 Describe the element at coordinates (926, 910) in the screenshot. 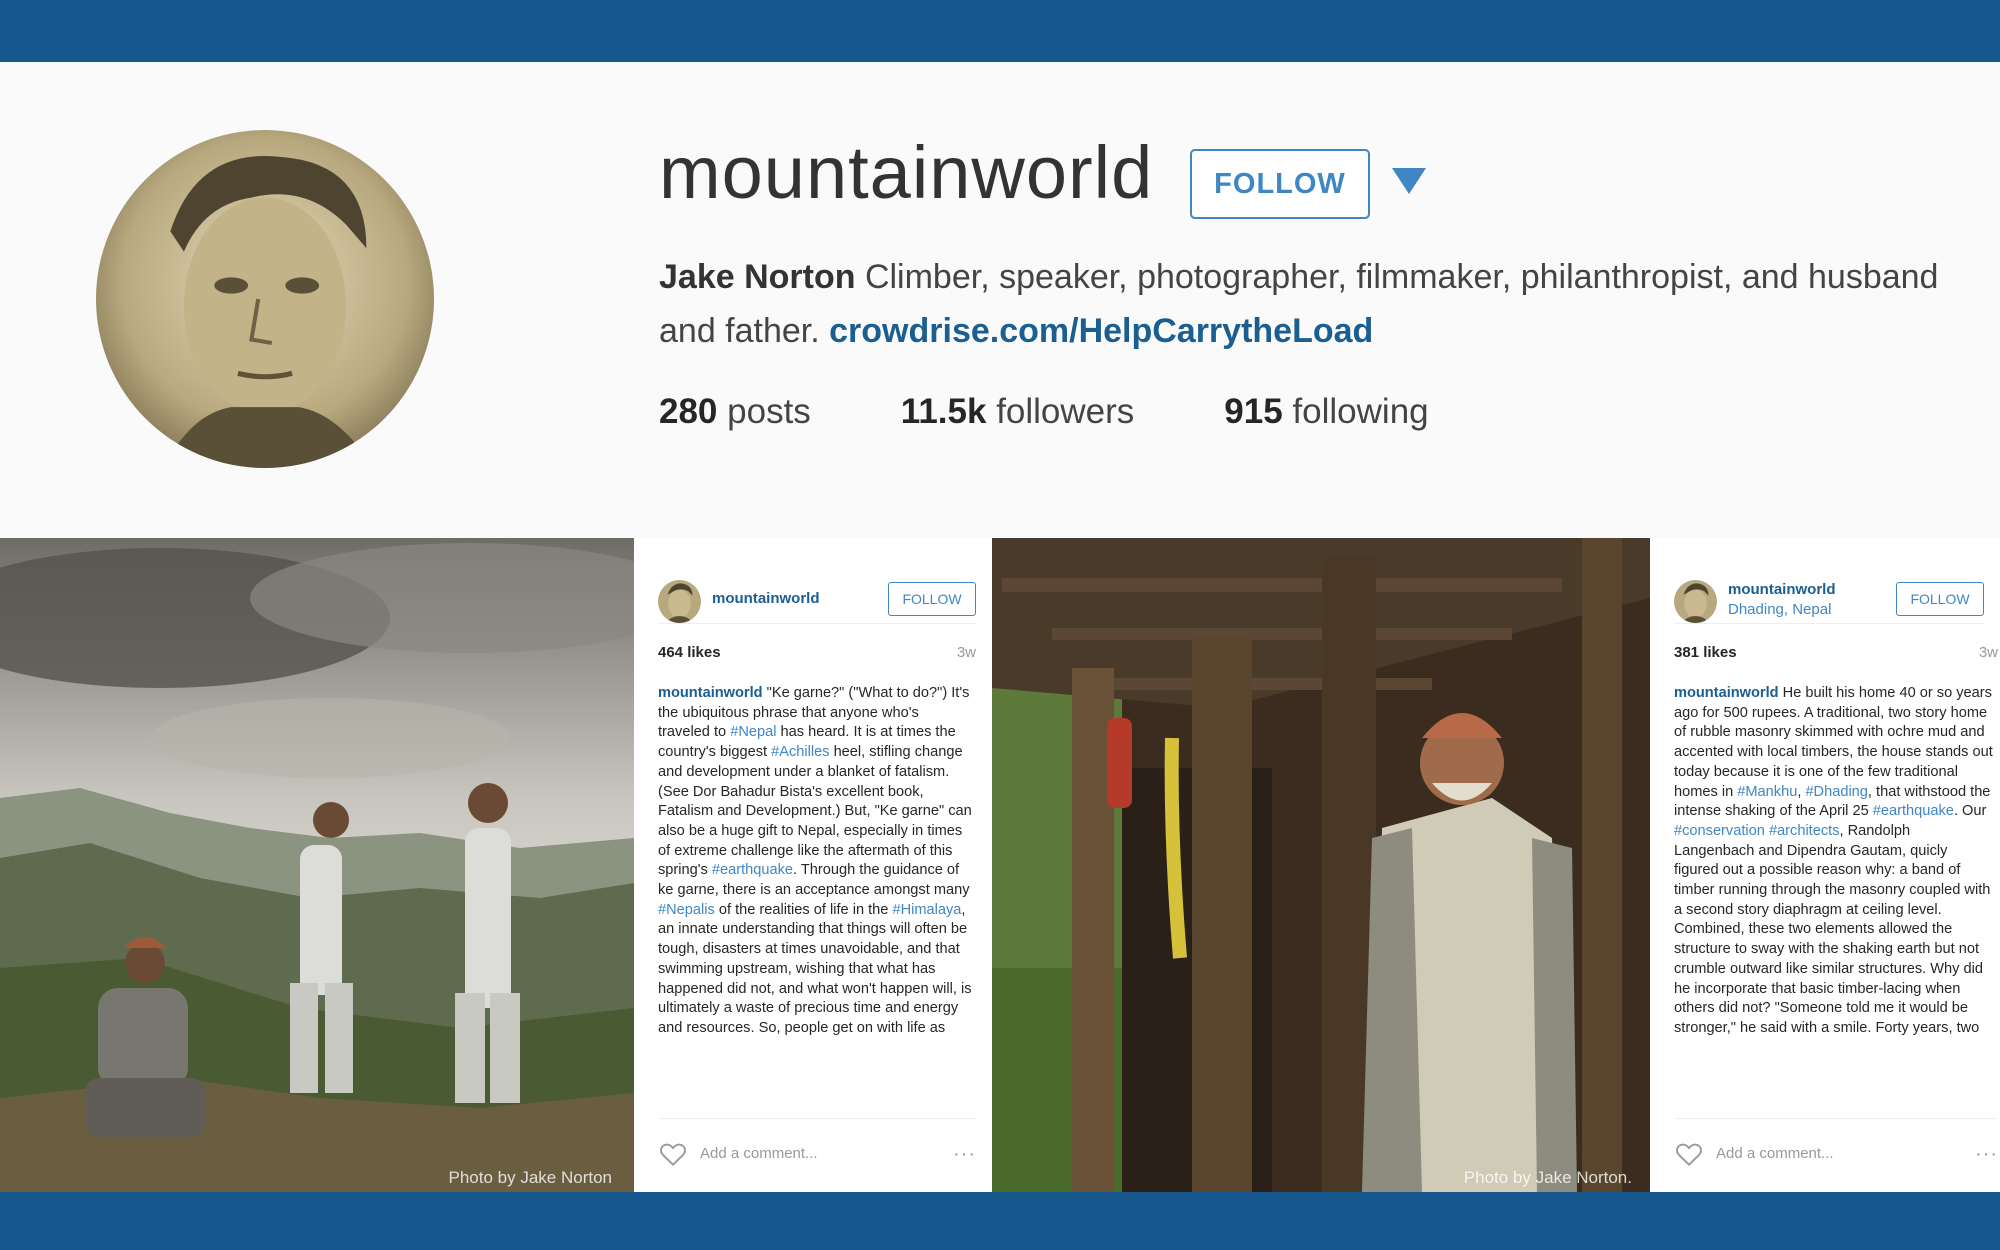

I see `hashtag-link: #Himalaya` at that location.